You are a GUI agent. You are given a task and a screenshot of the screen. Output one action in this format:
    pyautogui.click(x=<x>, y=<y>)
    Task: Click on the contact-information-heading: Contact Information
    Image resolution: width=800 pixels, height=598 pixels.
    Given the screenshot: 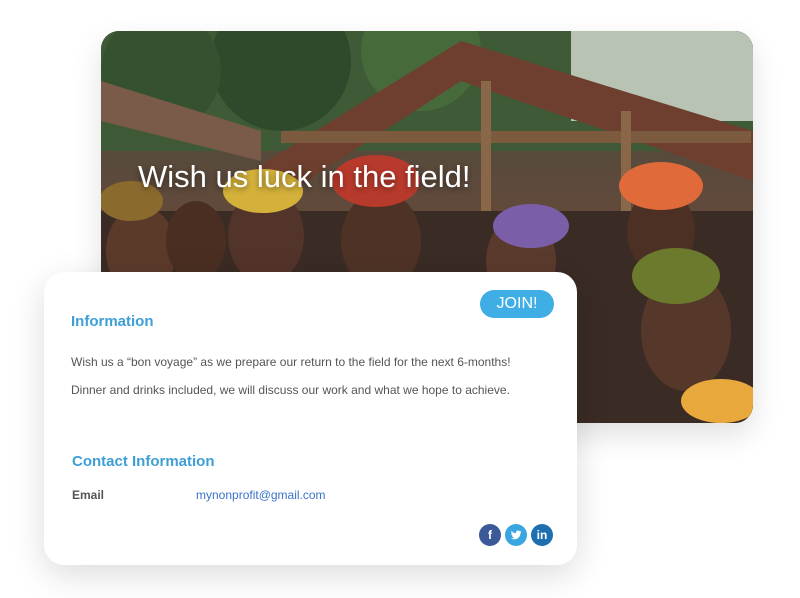 What is the action you would take?
    pyautogui.click(x=143, y=461)
    